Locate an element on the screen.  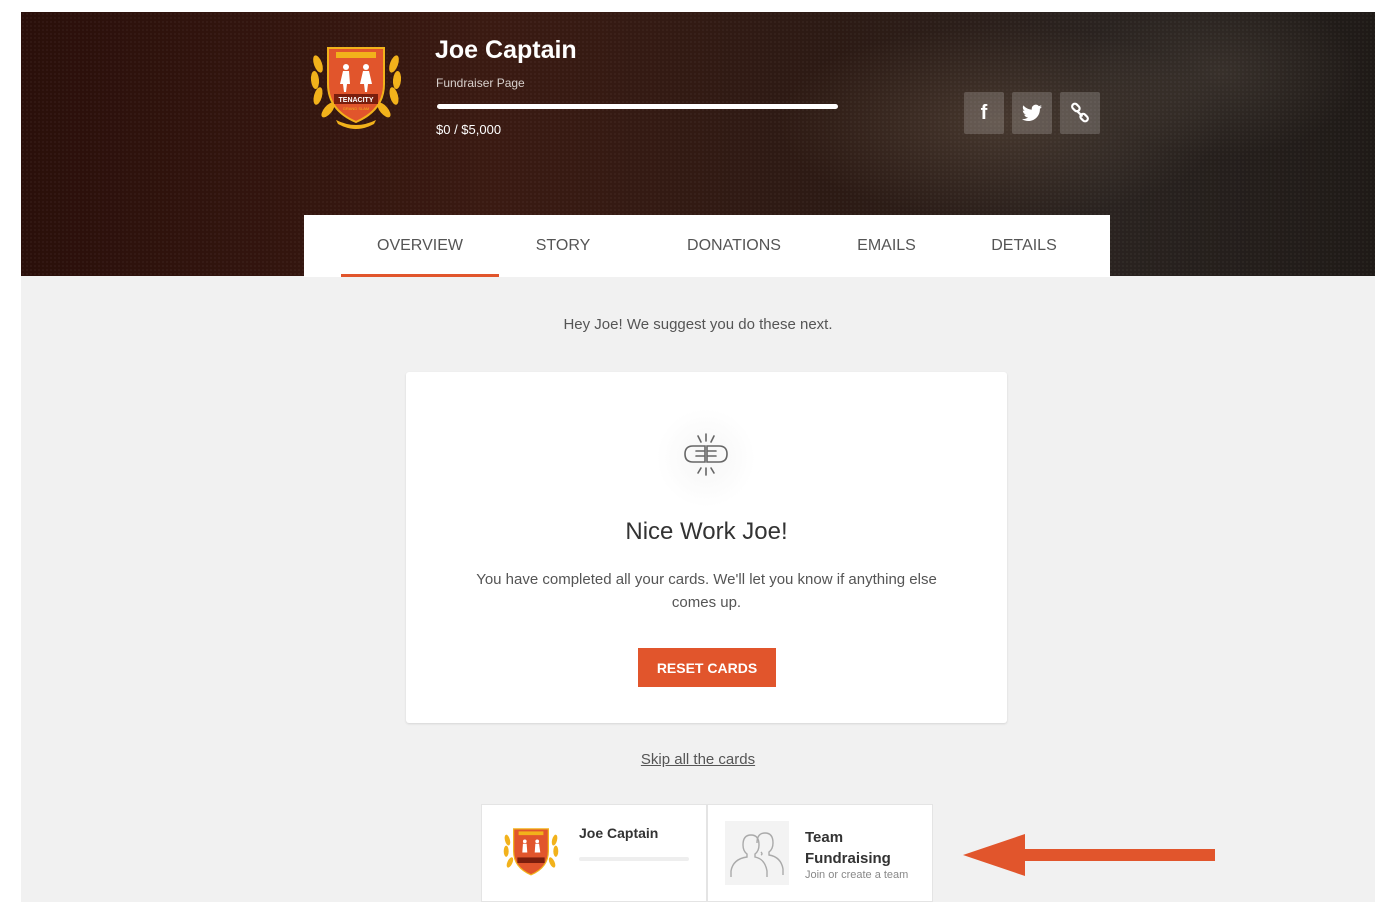
copy-link-button is located at coordinates (1080, 113).